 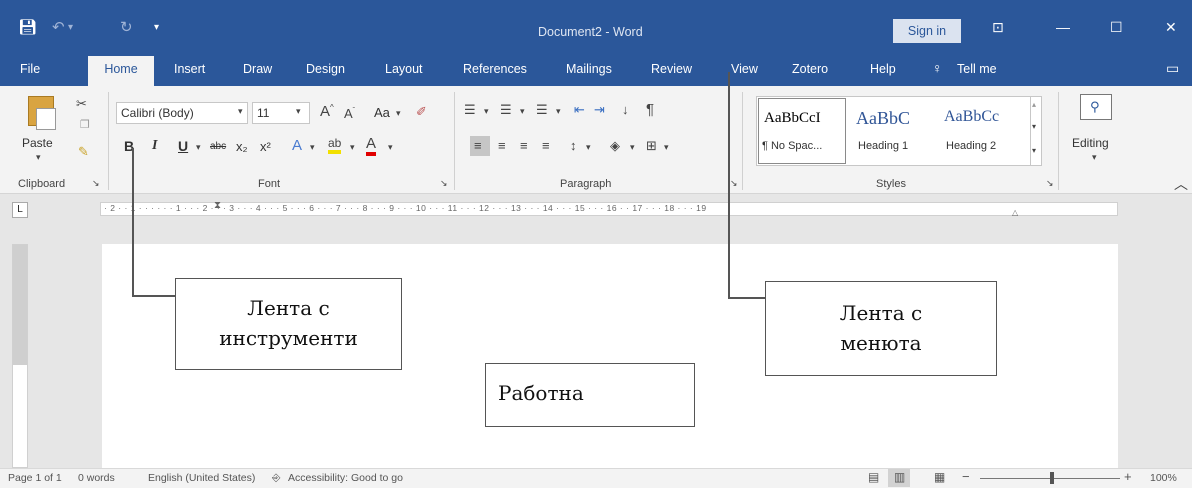 What do you see at coordinates (345, 478) in the screenshot?
I see `accessibility-status: Accessibility: Good to go` at bounding box center [345, 478].